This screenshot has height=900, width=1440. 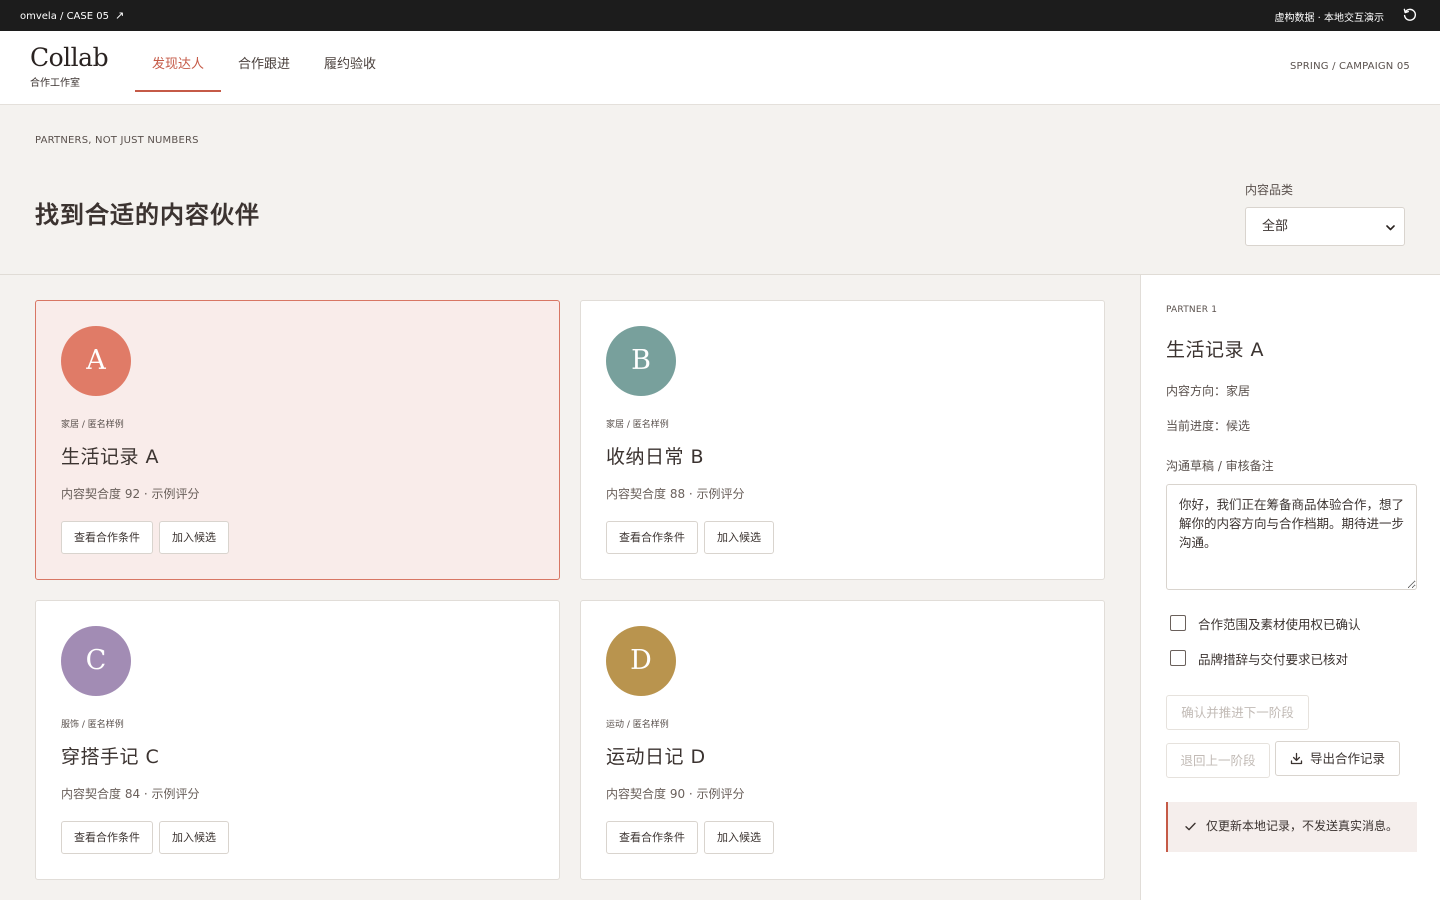 I want to click on kicker: PARTNERS, NOT JUST NUMBERS, so click(x=117, y=140).